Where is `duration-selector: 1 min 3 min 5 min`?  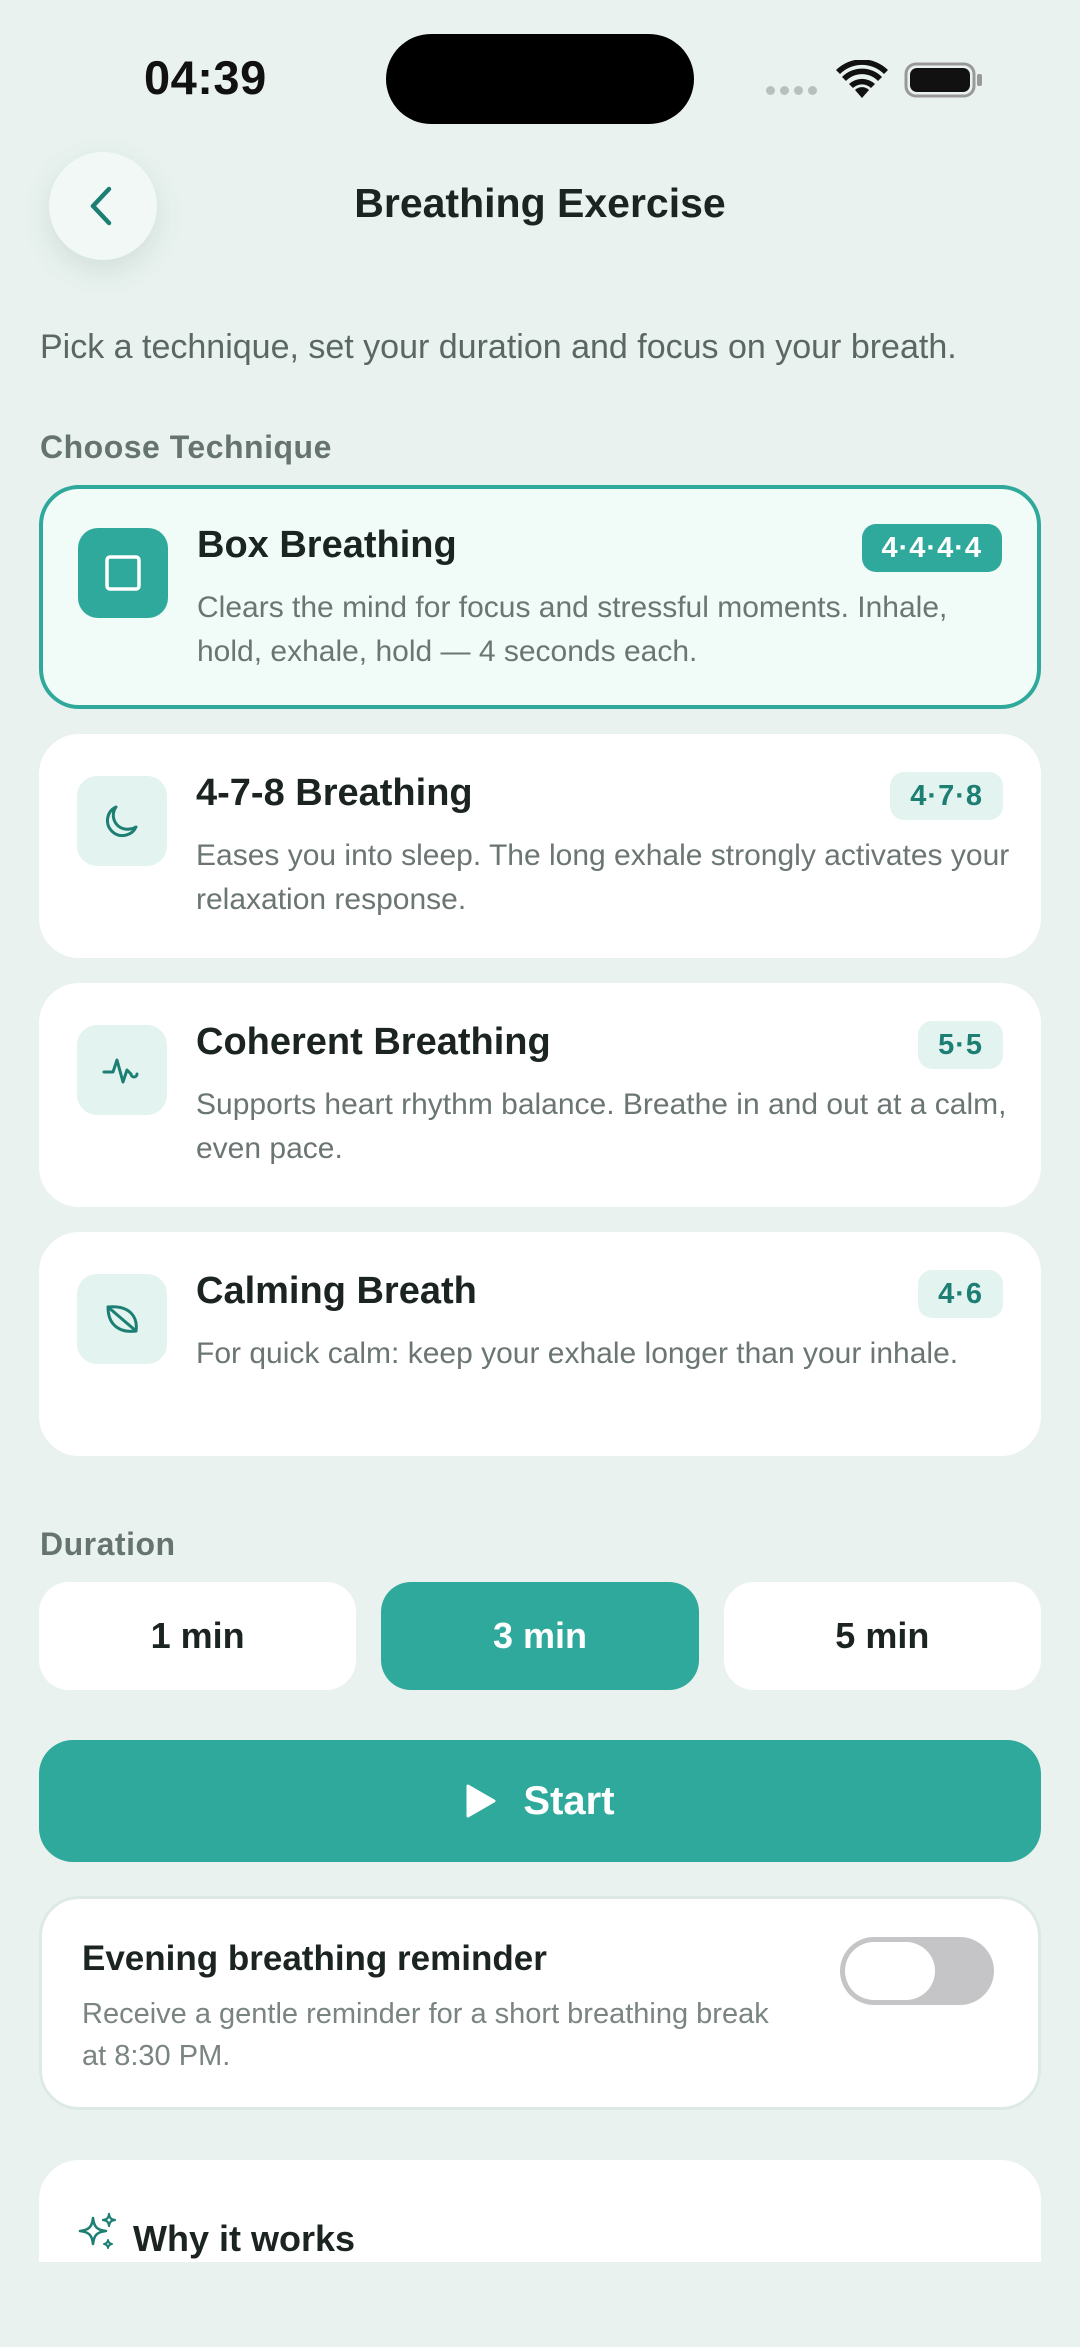
duration-selector: 1 min 3 min 5 min is located at coordinates (540, 1636).